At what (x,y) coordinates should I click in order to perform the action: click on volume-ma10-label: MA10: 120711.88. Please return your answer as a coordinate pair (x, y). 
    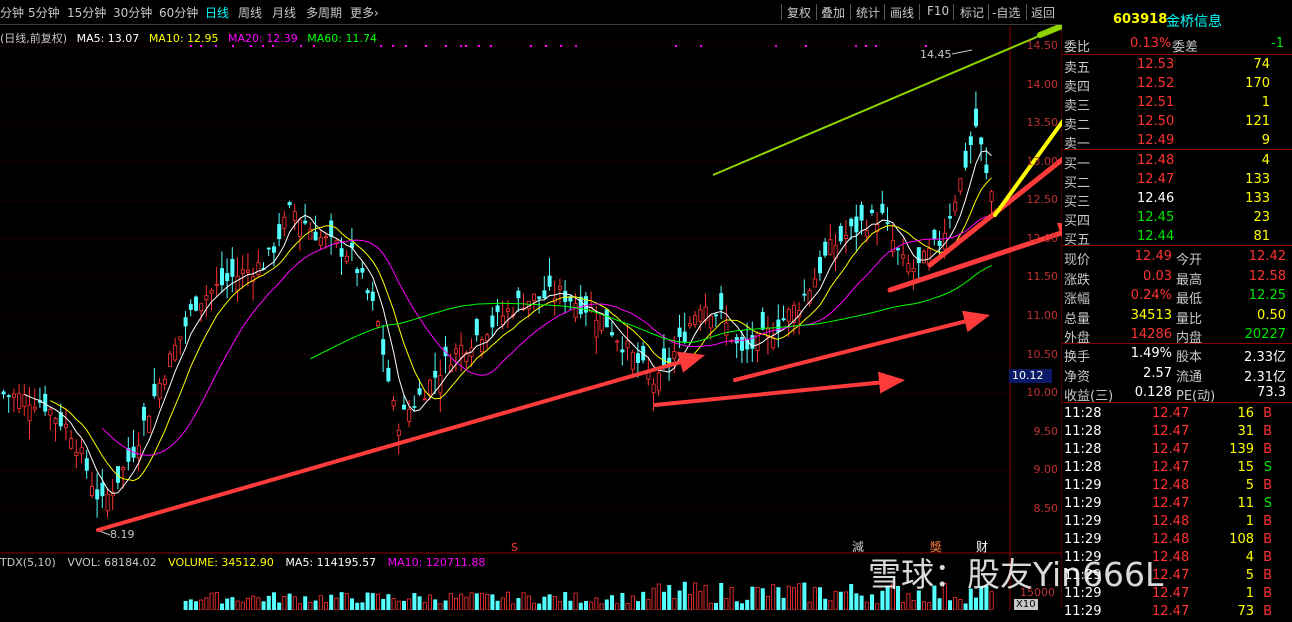
    Looking at the image, I should click on (436, 562).